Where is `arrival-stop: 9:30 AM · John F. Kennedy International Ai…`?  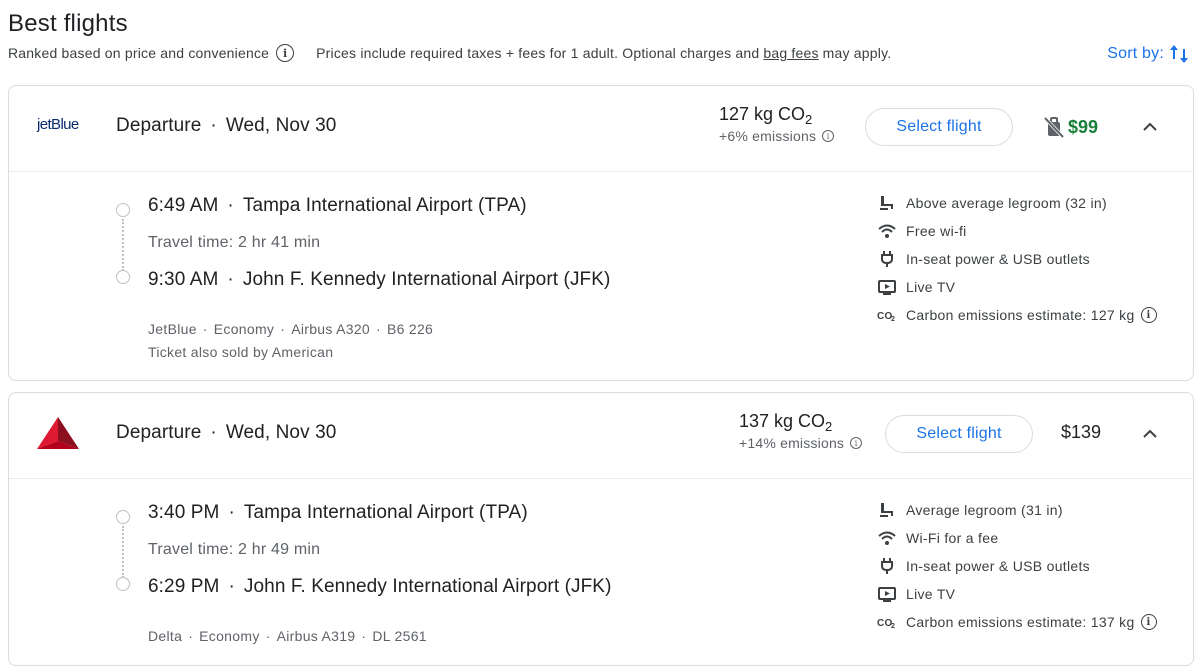 arrival-stop: 9:30 AM · John F. Kennedy International Ai… is located at coordinates (379, 279).